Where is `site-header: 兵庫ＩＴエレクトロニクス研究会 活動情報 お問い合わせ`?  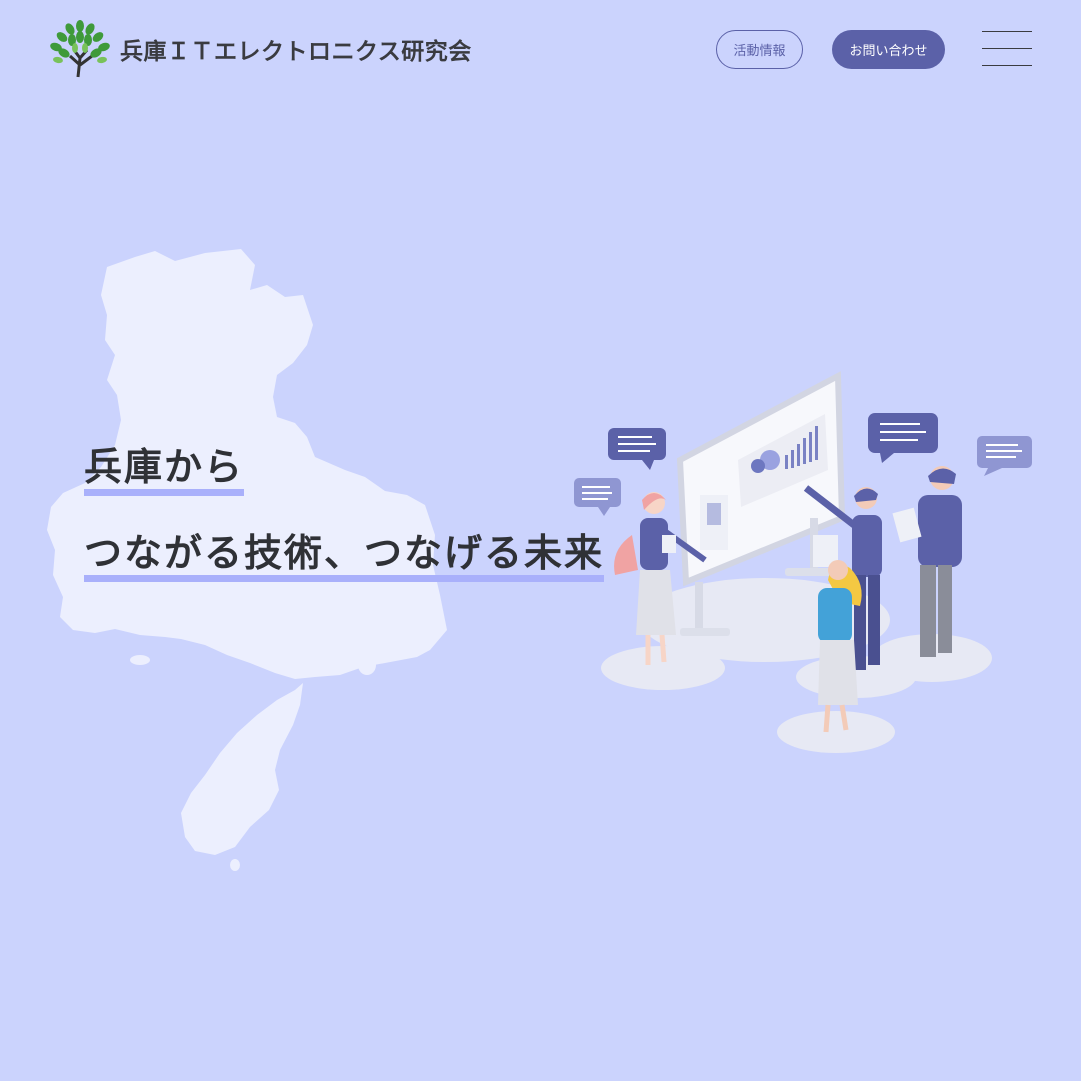
site-header: 兵庫ＩＴエレクトロニクス研究会 活動情報 お問い合わせ is located at coordinates (540, 50).